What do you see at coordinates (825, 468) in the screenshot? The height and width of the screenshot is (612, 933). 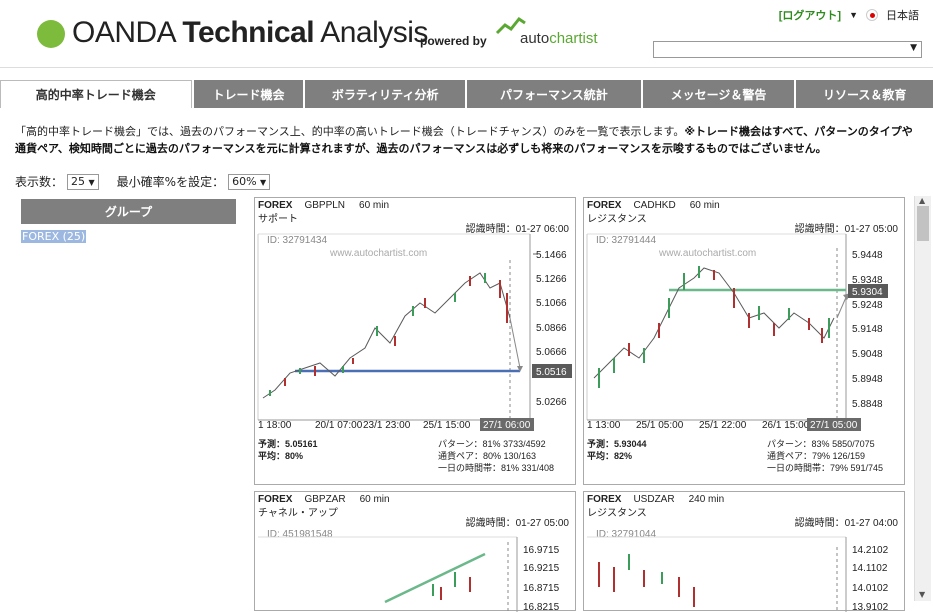 I see `day-stat: 一日の時間帯：79% 591/745` at bounding box center [825, 468].